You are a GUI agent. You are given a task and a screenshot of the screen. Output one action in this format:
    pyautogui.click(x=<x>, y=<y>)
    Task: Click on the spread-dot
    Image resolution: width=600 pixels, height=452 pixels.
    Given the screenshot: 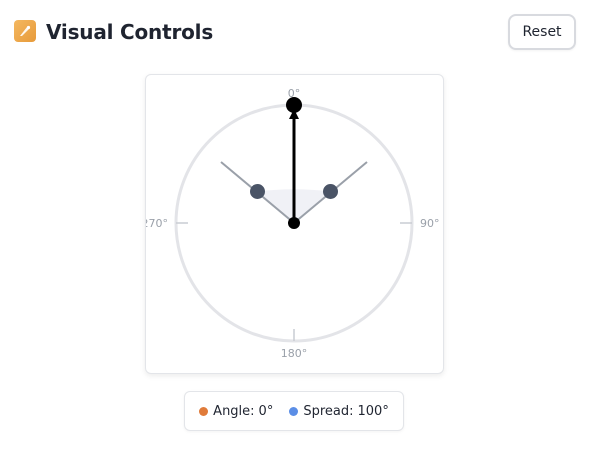 What is the action you would take?
    pyautogui.click(x=294, y=411)
    